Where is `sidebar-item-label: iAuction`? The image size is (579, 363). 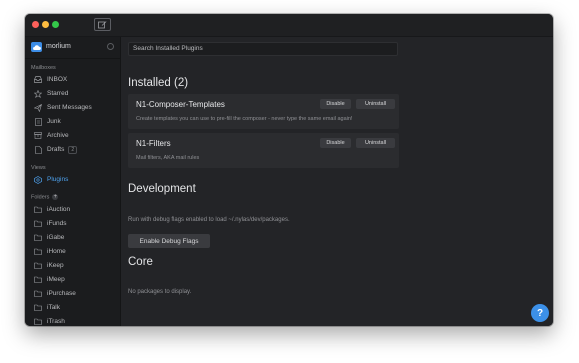 sidebar-item-label: iAuction is located at coordinates (59, 209).